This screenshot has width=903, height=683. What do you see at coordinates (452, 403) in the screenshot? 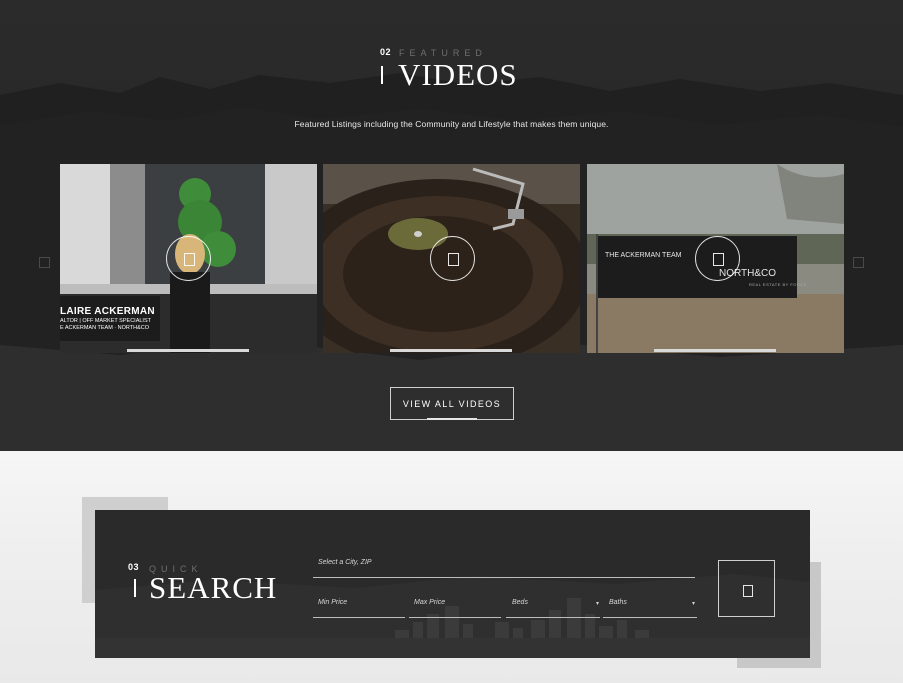
I see `view-all-videos-button: VIEW ALL VIDEOS` at bounding box center [452, 403].